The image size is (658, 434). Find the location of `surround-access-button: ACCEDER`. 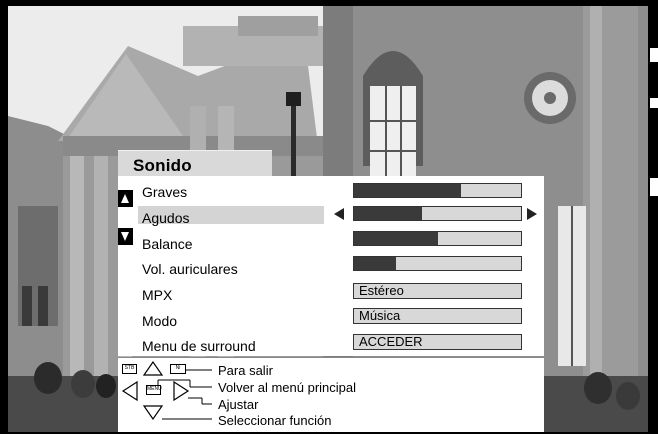

surround-access-button: ACCEDER is located at coordinates (437, 342).